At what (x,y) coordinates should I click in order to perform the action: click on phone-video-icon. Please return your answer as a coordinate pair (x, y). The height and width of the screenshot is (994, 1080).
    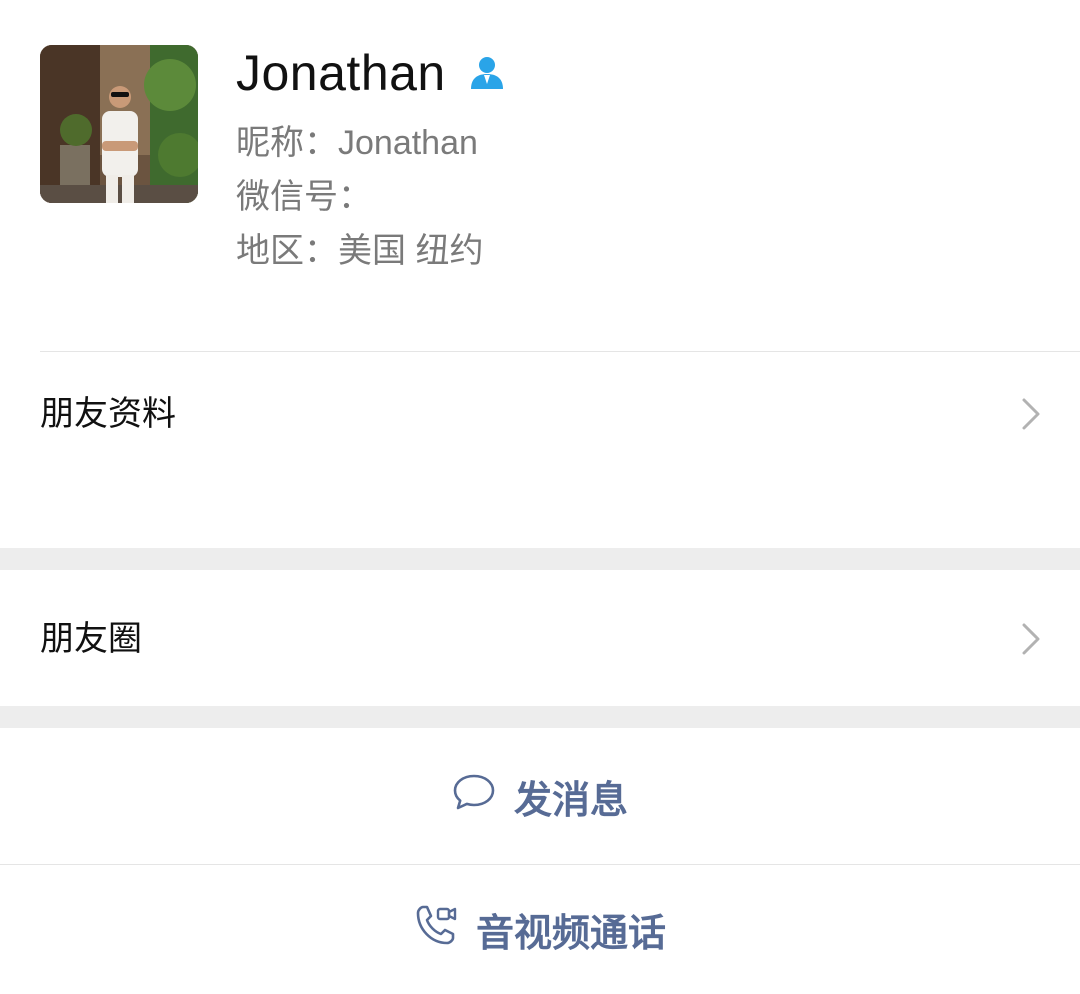
    Looking at the image, I should click on (436, 929).